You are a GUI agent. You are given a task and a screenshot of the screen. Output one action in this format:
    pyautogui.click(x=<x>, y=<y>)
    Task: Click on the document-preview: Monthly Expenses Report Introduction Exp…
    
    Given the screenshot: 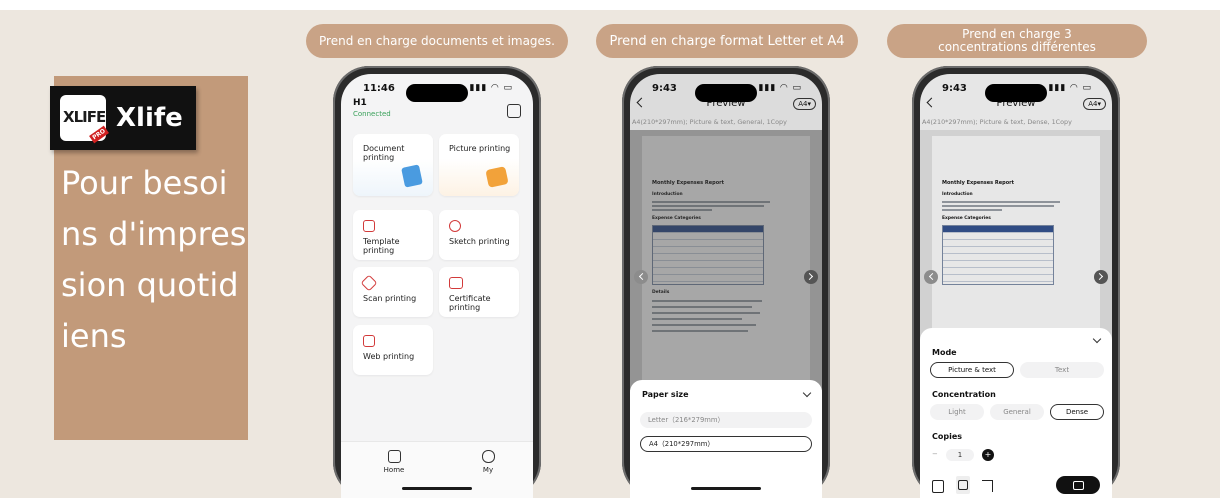 What is the action you would take?
    pyautogui.click(x=726, y=260)
    